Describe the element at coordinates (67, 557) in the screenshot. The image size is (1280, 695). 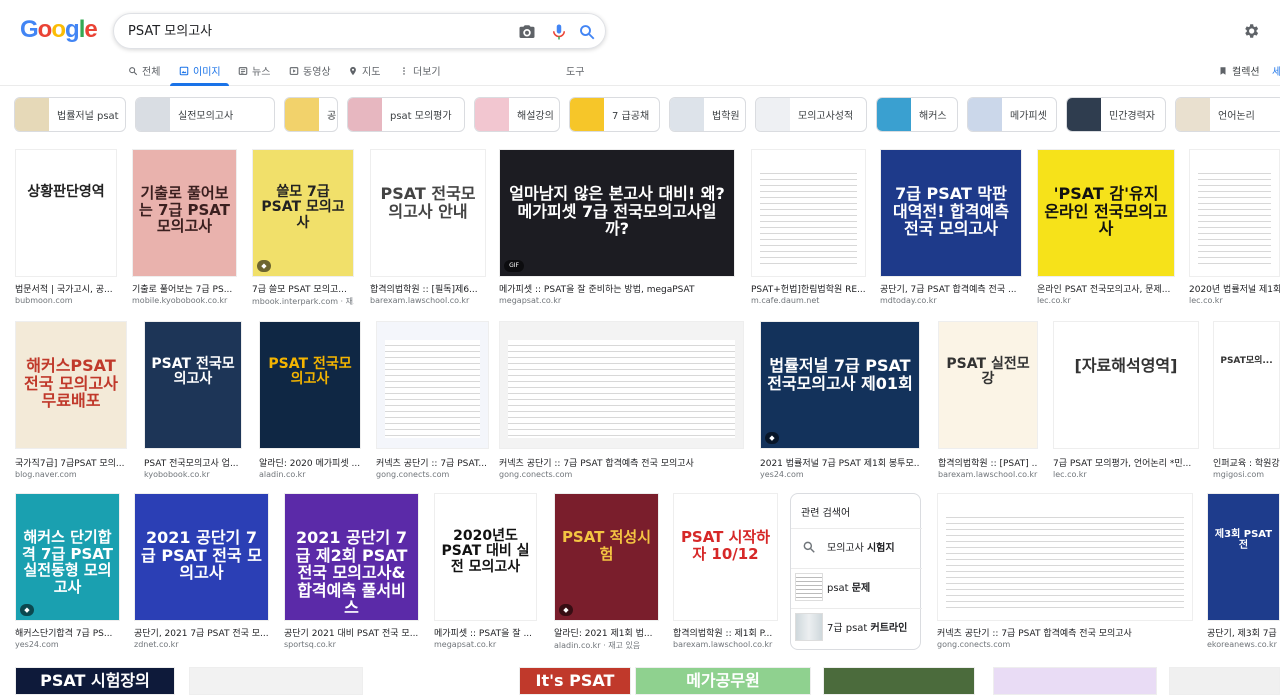
I see `result-thumbnail: 해커스 단기합격 7급 PSAT 실전동형 모의고사 ◆` at that location.